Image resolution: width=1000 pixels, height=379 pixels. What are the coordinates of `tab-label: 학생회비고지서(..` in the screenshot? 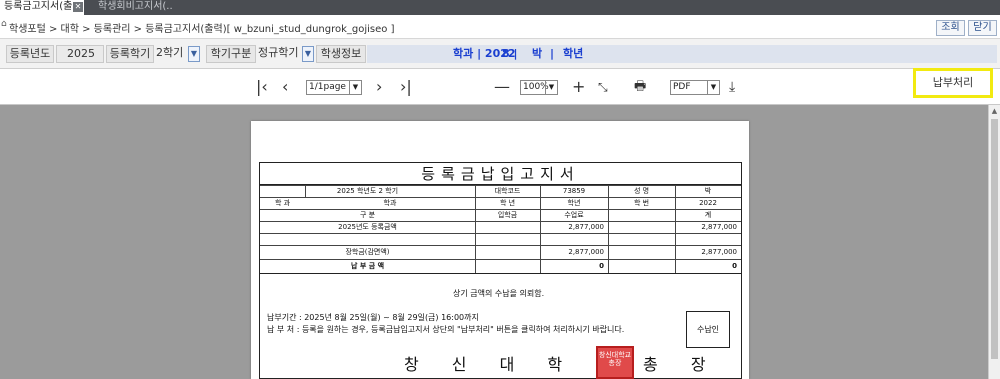 It's located at (135, 6).